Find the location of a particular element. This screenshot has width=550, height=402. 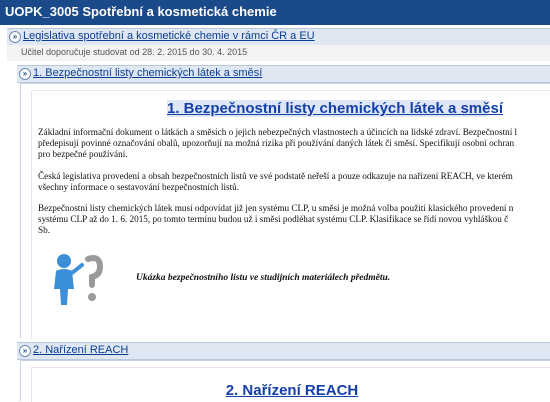

section-bar-2: » 2. Nařízení REACH is located at coordinates (283, 351).